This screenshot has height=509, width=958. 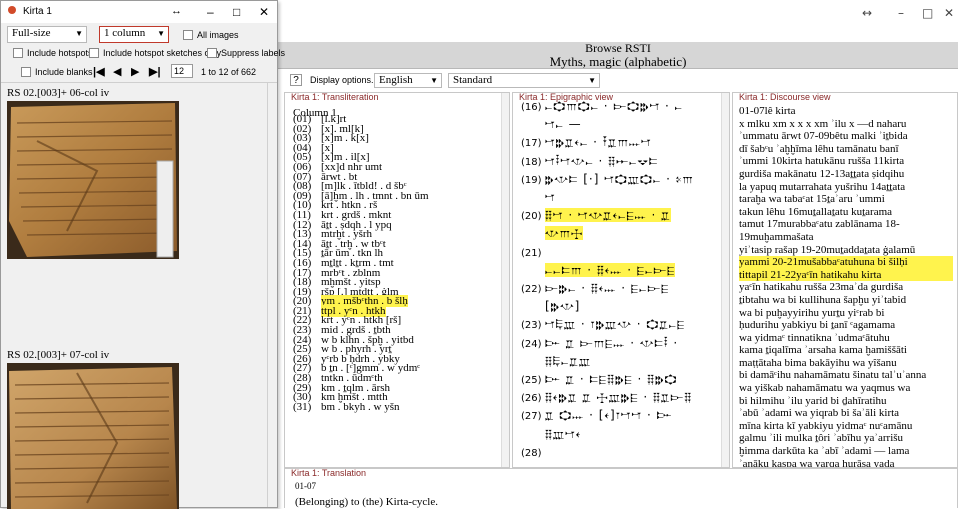 What do you see at coordinates (603, 324) in the screenshot?
I see `epigraphic-row: (23) 𐎎𐎛𐎄 · 𐎂𐎗𐎄𐎌 · 𐎘𐎁𐎚𐎅` at bounding box center [603, 324].